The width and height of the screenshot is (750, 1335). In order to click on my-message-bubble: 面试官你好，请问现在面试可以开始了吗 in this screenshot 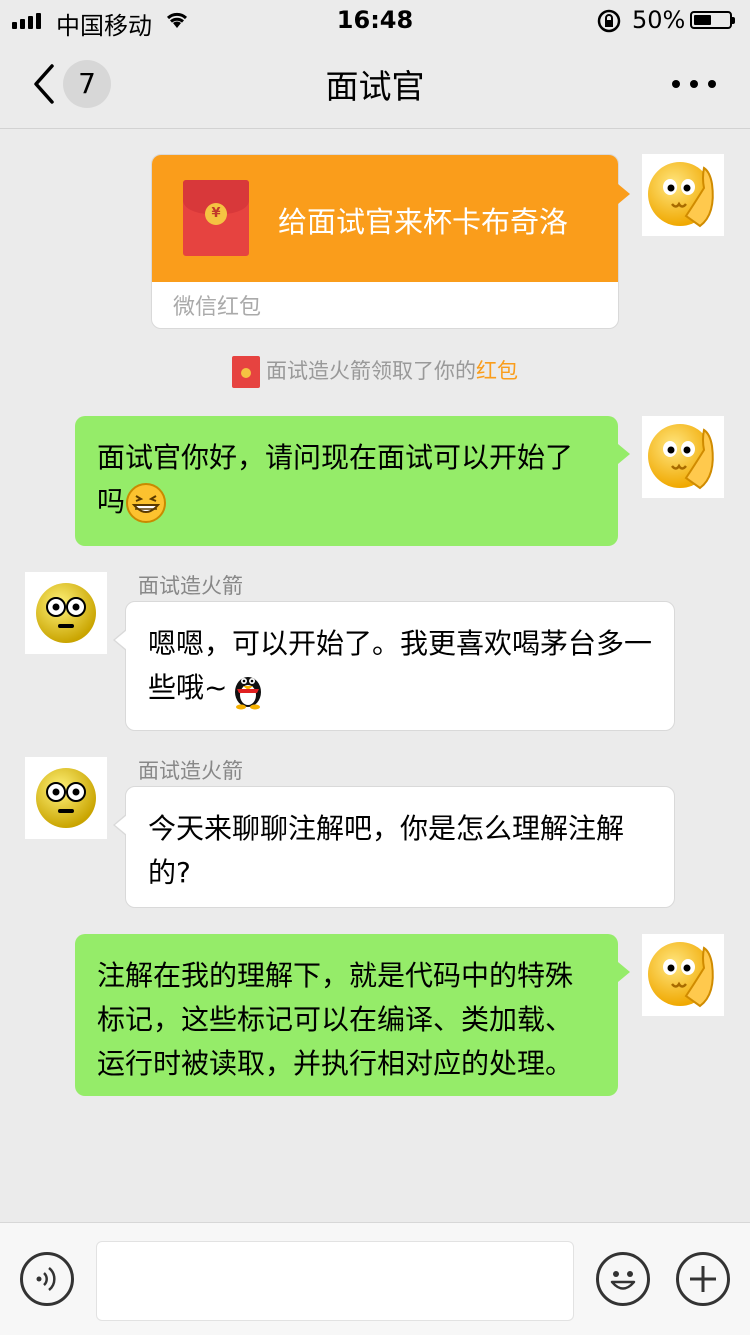, I will do `click(352, 481)`.